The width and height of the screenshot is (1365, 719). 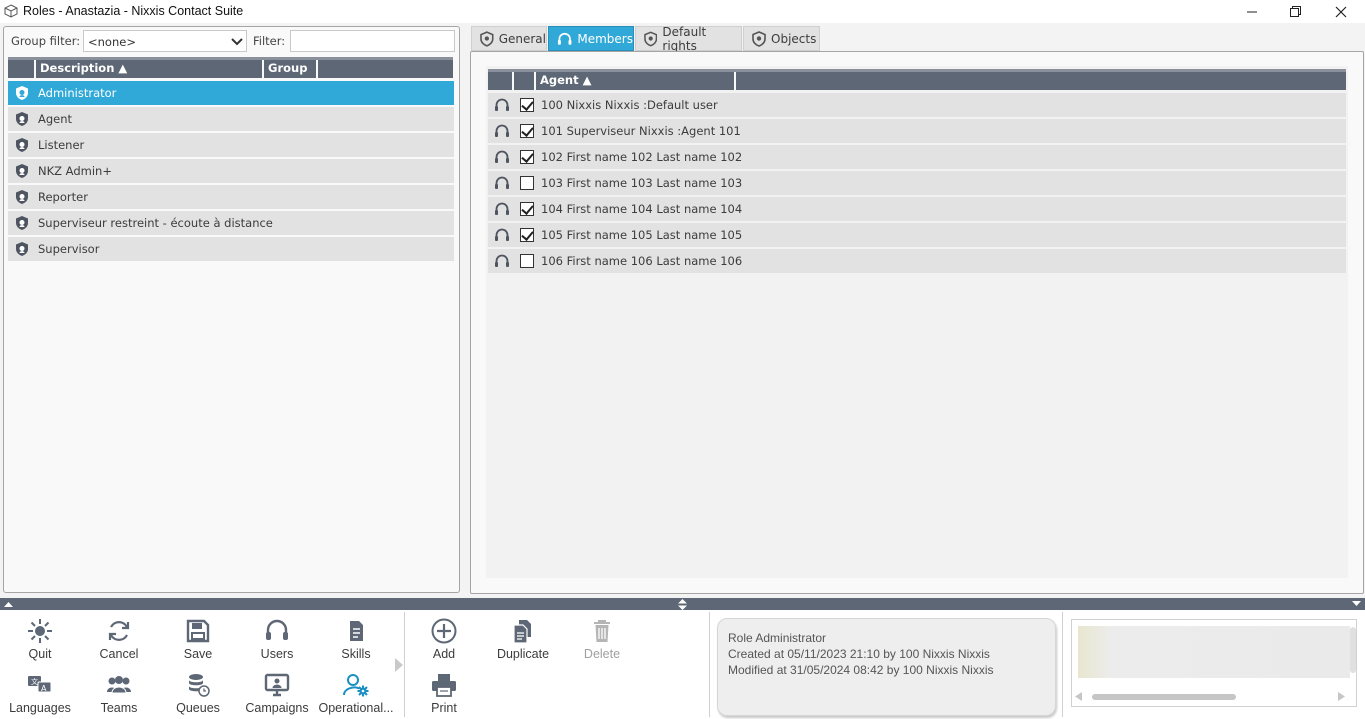 I want to click on header-agent: Agent ▲, so click(x=636, y=81).